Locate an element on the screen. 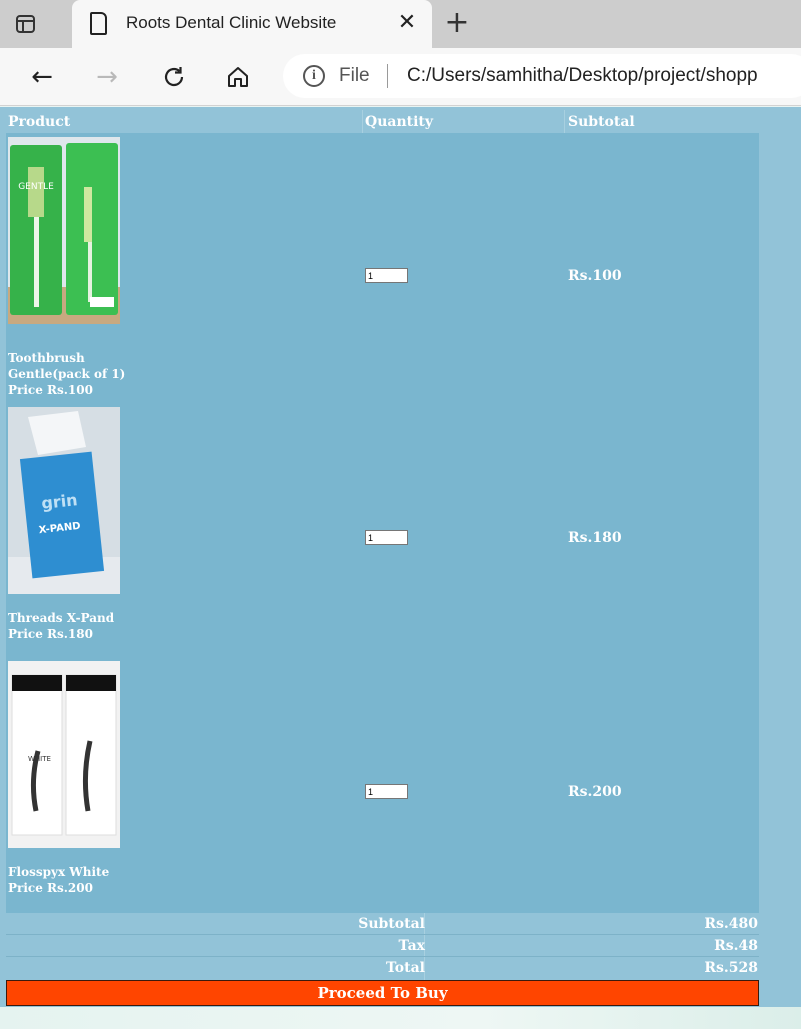 Image resolution: width=801 pixels, height=1029 pixels. summary-tax-label: Tax is located at coordinates (412, 946).